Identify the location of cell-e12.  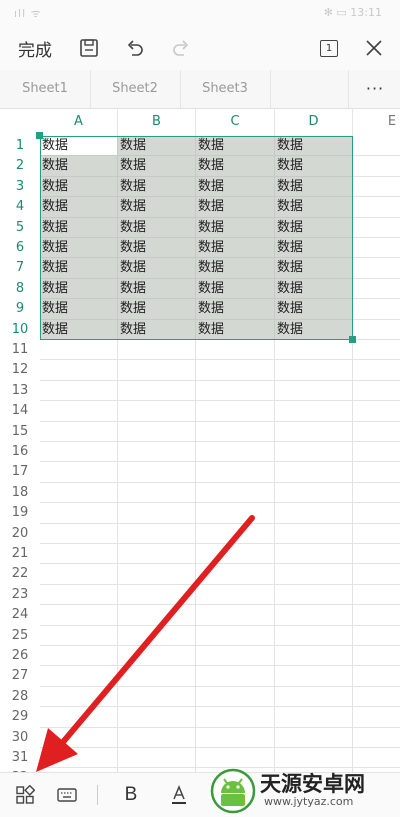
(376, 370).